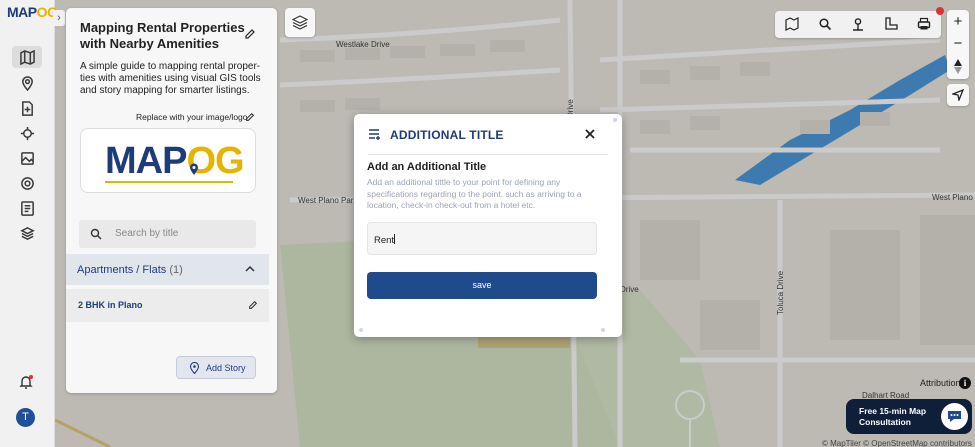 The height and width of the screenshot is (447, 975). I want to click on add-file-icon, so click(27, 108).